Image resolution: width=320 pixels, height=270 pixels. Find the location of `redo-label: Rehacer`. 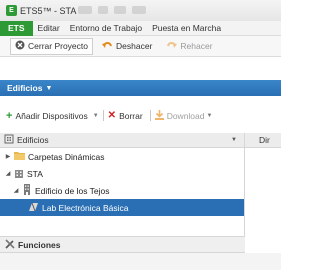

redo-label: Rehacer is located at coordinates (196, 46).